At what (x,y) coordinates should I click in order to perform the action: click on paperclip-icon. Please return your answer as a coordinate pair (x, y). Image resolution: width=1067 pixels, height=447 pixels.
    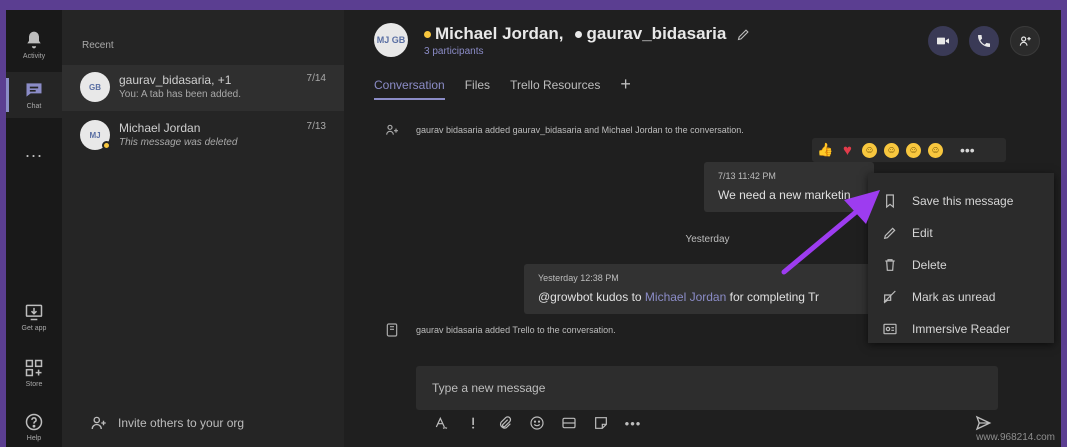
    Looking at the image, I should click on (506, 422).